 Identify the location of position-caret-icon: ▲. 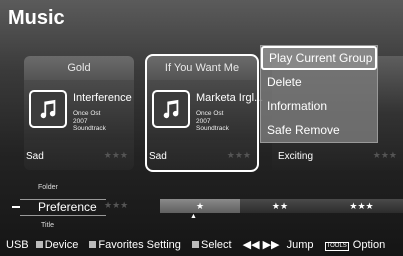
(193, 216).